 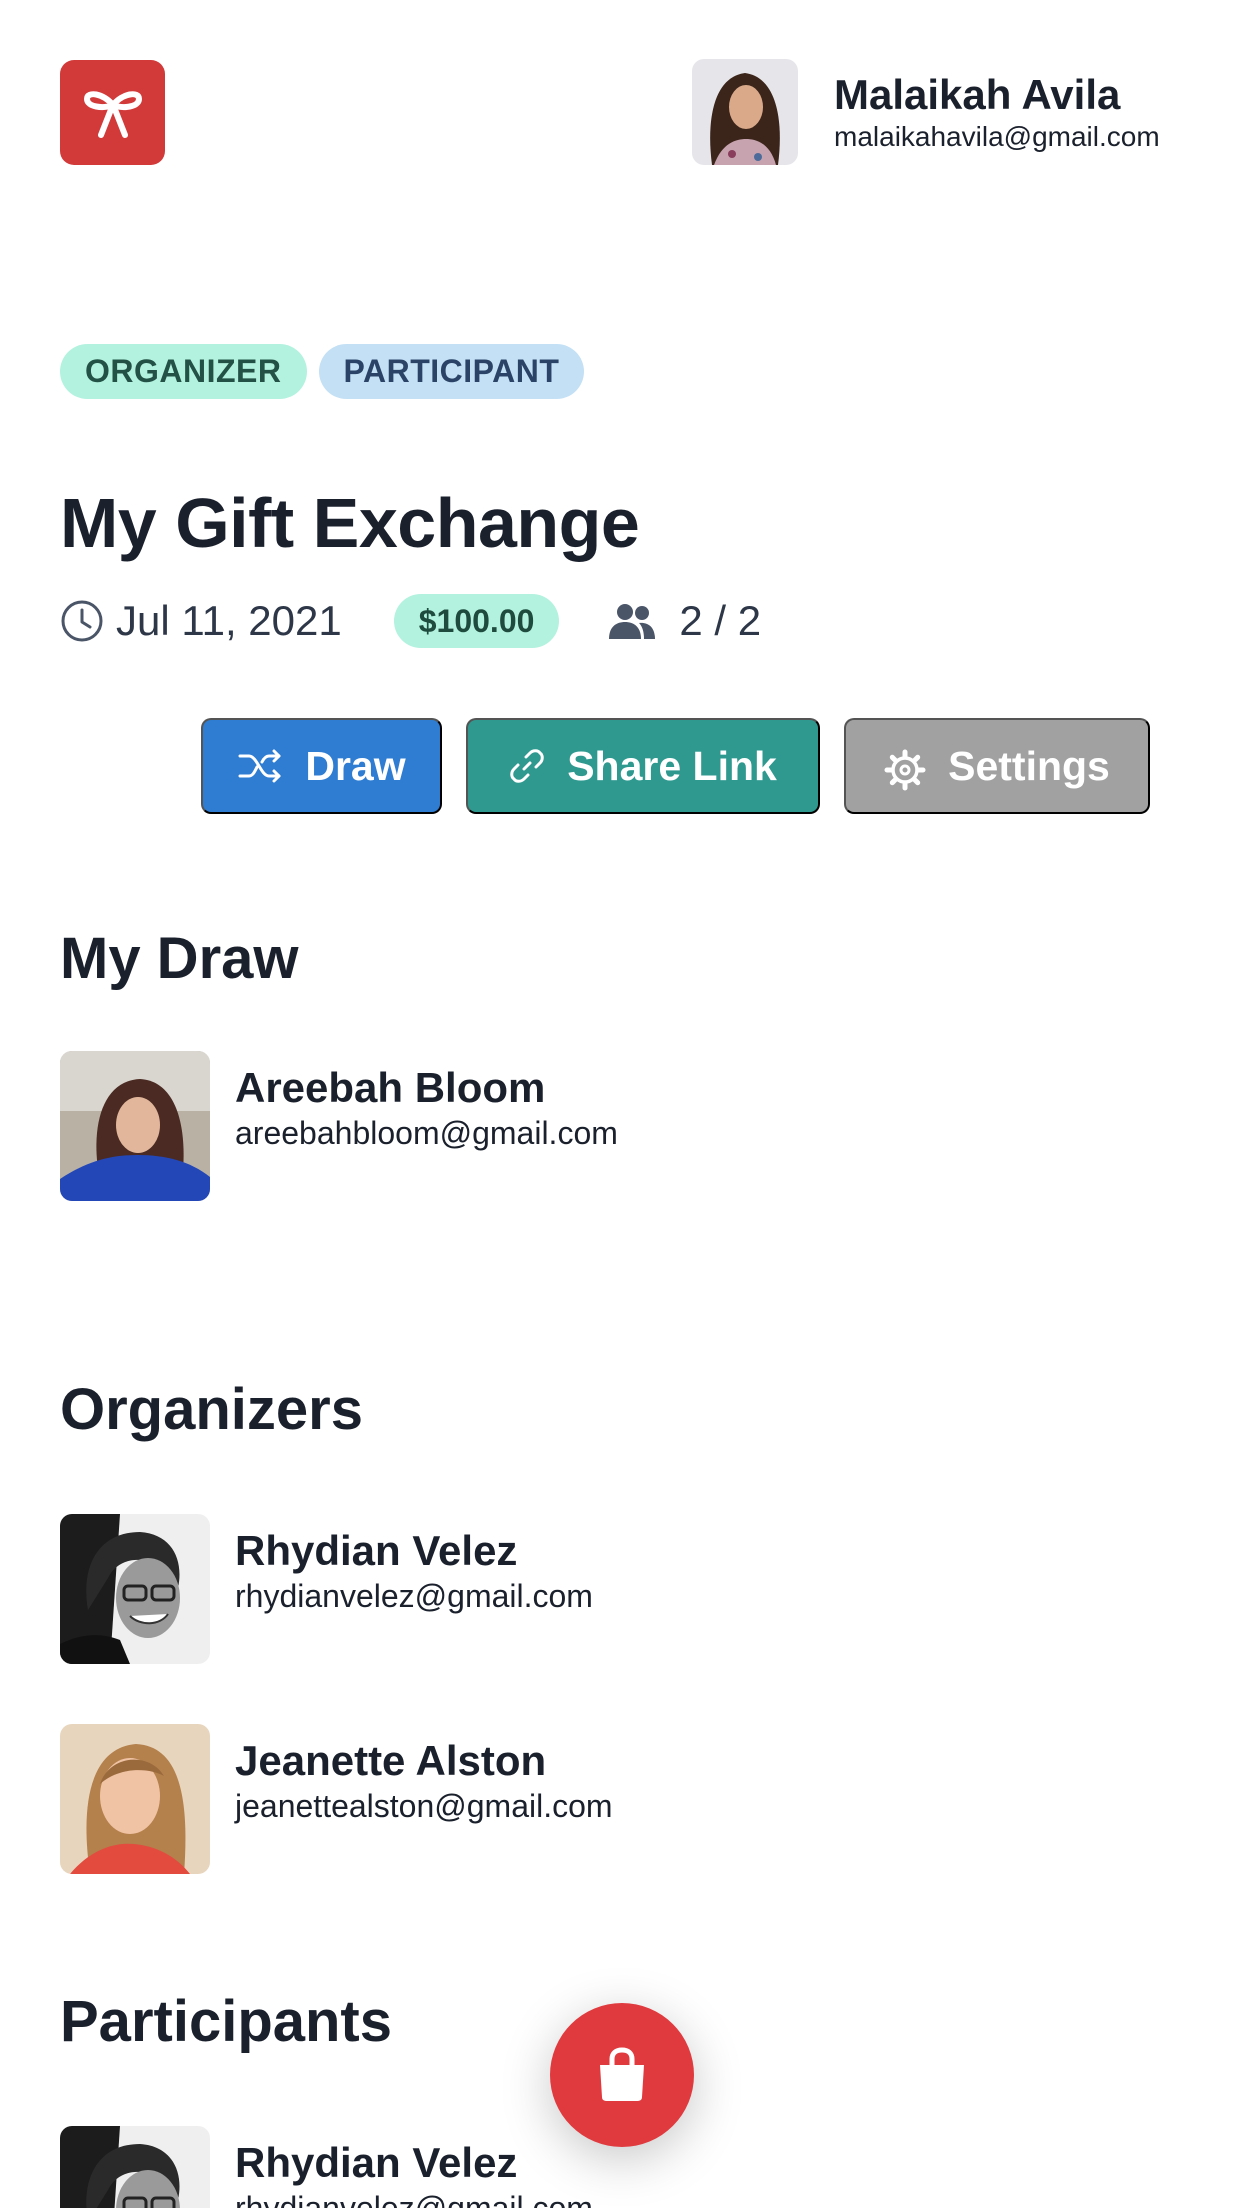 I want to click on shop-fab-button, so click(x=622, y=2075).